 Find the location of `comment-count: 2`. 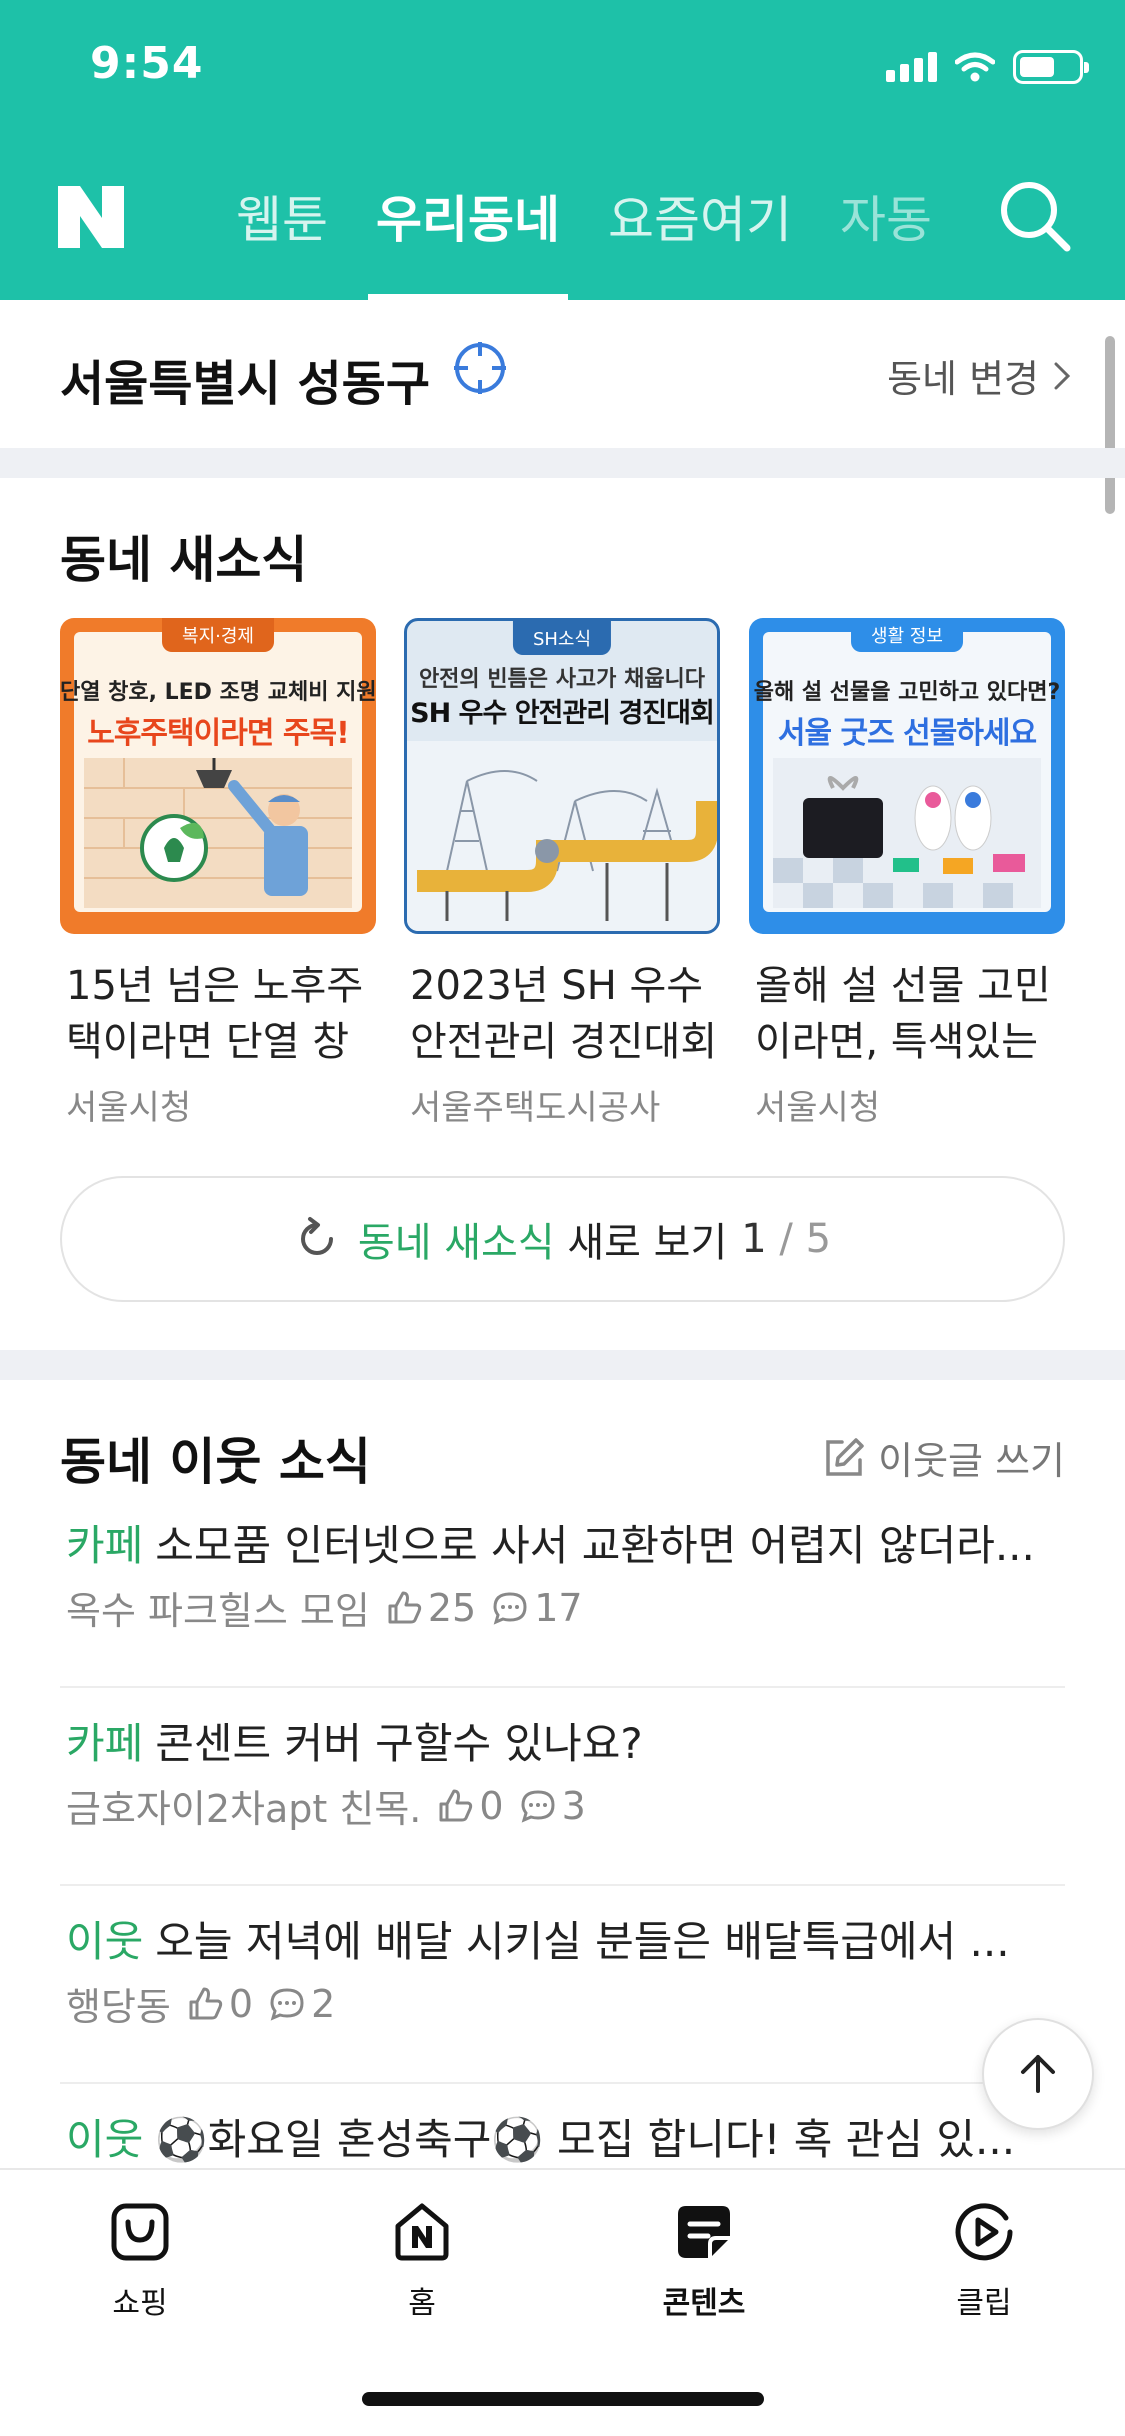

comment-count: 2 is located at coordinates (323, 2003).